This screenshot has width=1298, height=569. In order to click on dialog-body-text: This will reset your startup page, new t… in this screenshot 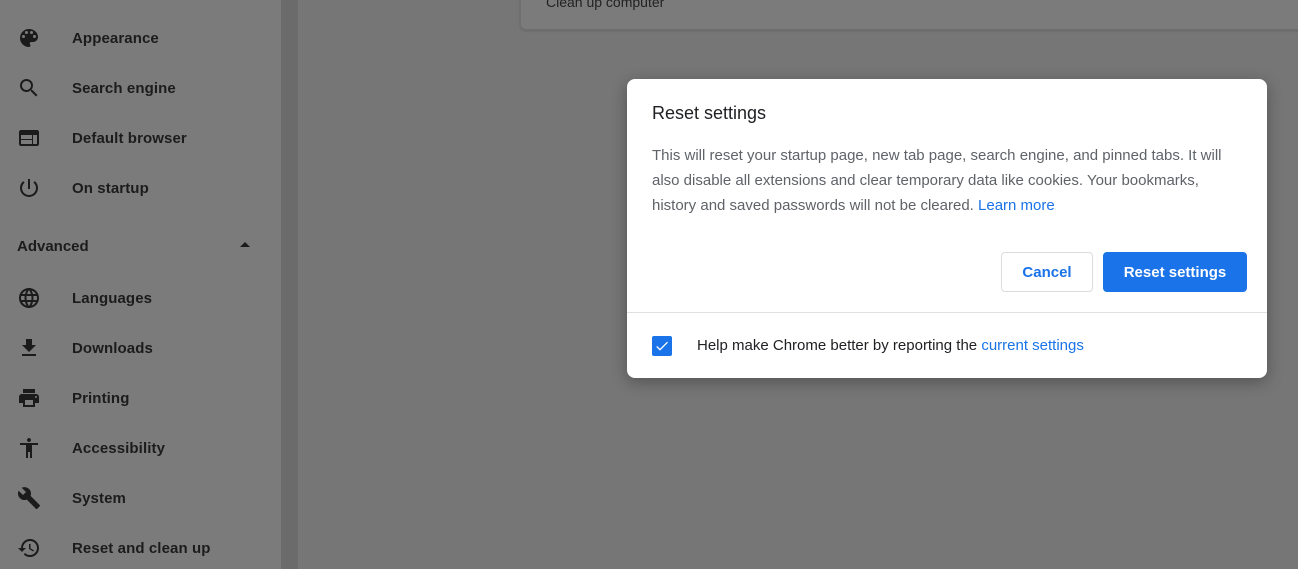, I will do `click(937, 180)`.